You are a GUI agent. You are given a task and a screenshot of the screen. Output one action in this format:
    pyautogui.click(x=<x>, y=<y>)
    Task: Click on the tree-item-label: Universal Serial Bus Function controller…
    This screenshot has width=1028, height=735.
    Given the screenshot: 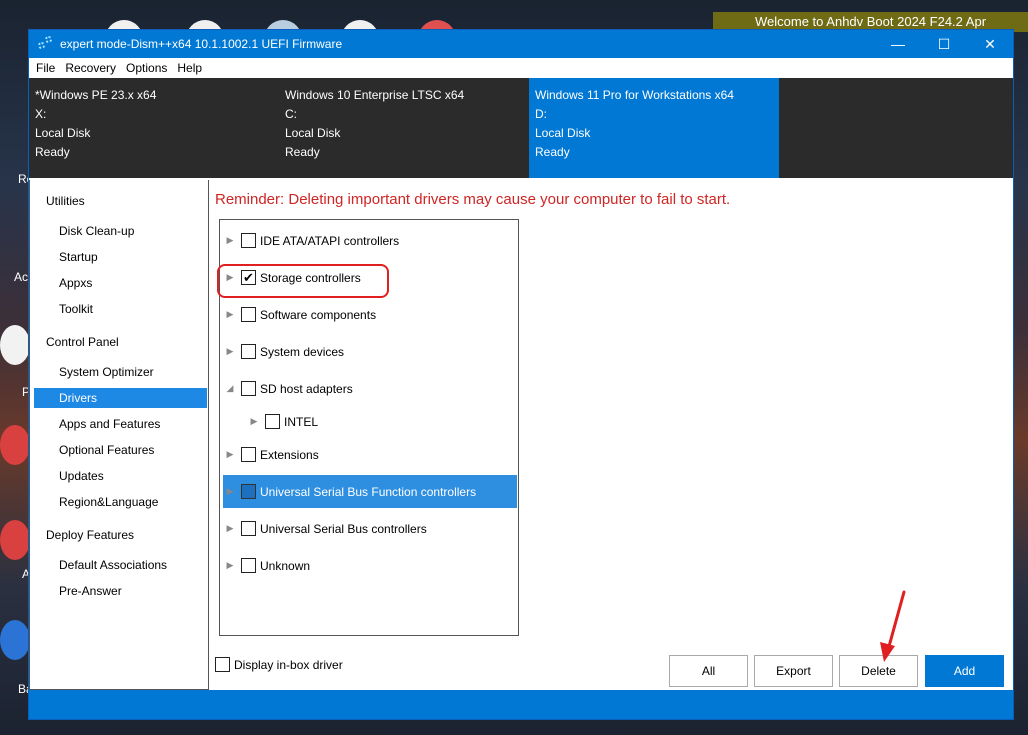 What is the action you would take?
    pyautogui.click(x=368, y=491)
    